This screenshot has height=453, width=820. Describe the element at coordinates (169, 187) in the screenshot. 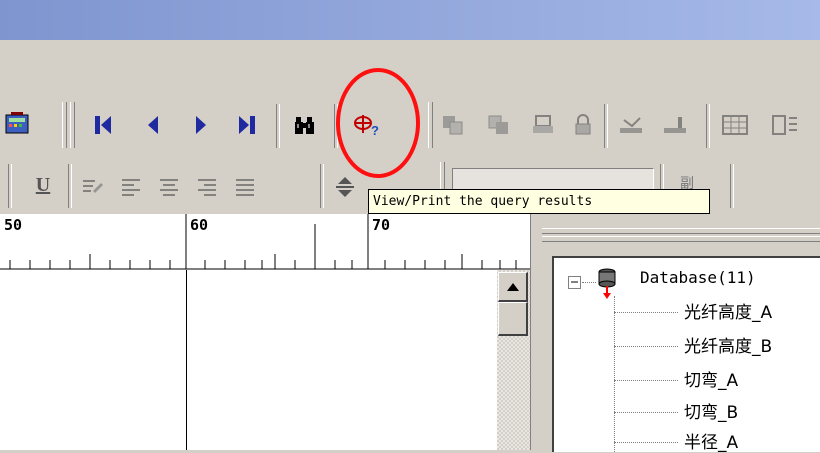

I see `align-center-icon` at that location.